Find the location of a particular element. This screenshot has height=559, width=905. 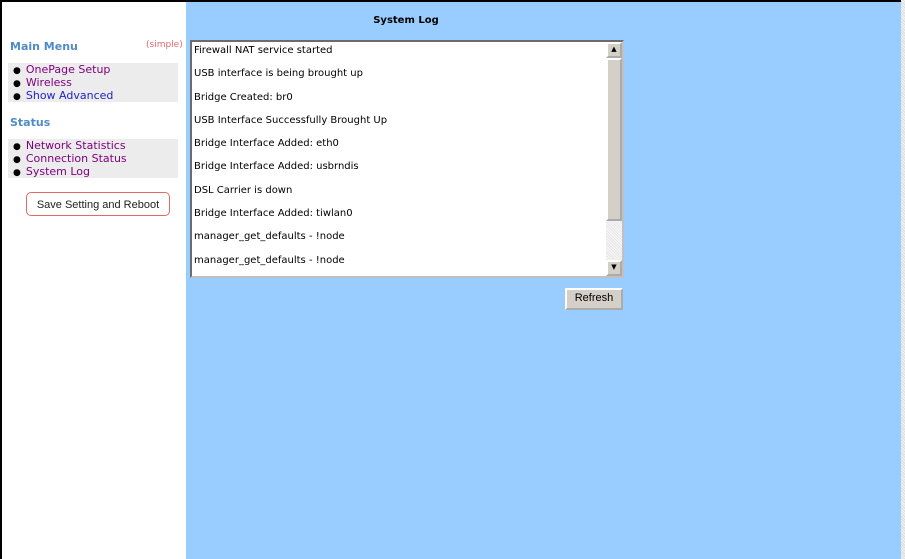

menu-item-label: Show Advanced is located at coordinates (69, 95).